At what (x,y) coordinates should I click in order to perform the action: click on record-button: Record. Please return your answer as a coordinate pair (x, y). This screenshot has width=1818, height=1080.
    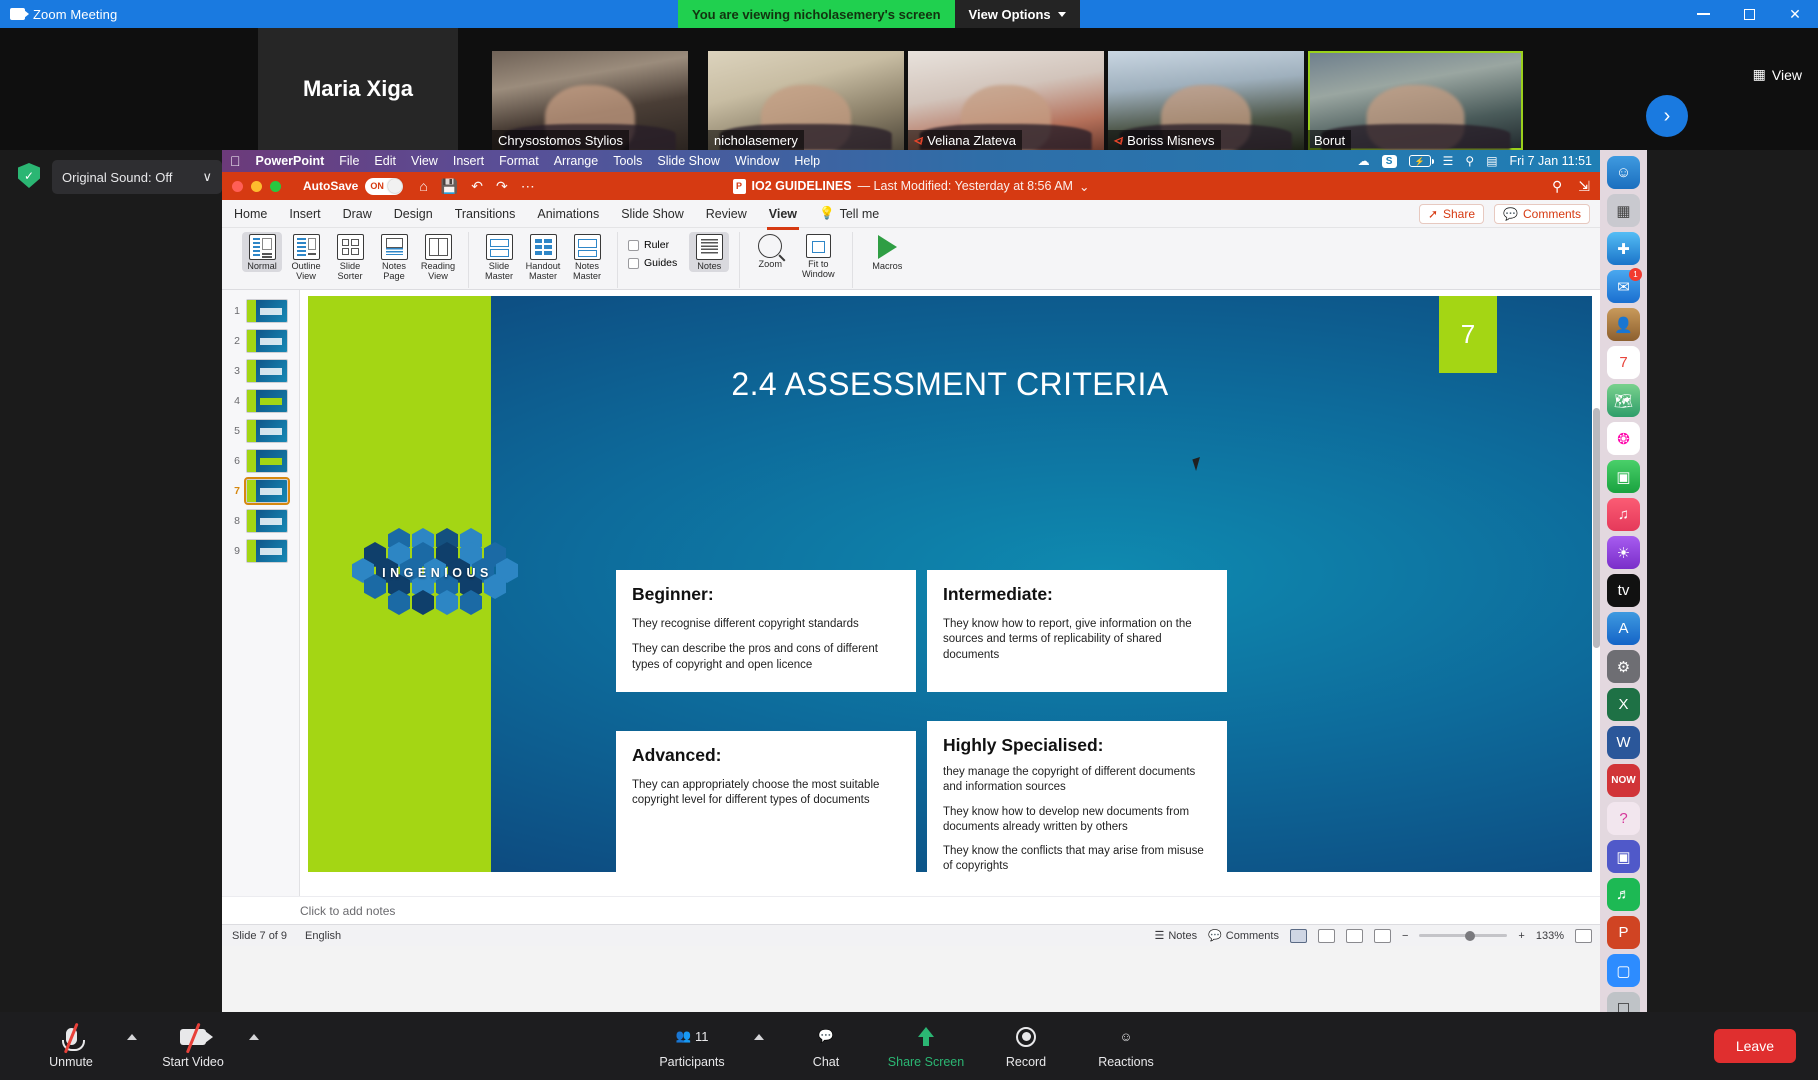
    Looking at the image, I should click on (1026, 1046).